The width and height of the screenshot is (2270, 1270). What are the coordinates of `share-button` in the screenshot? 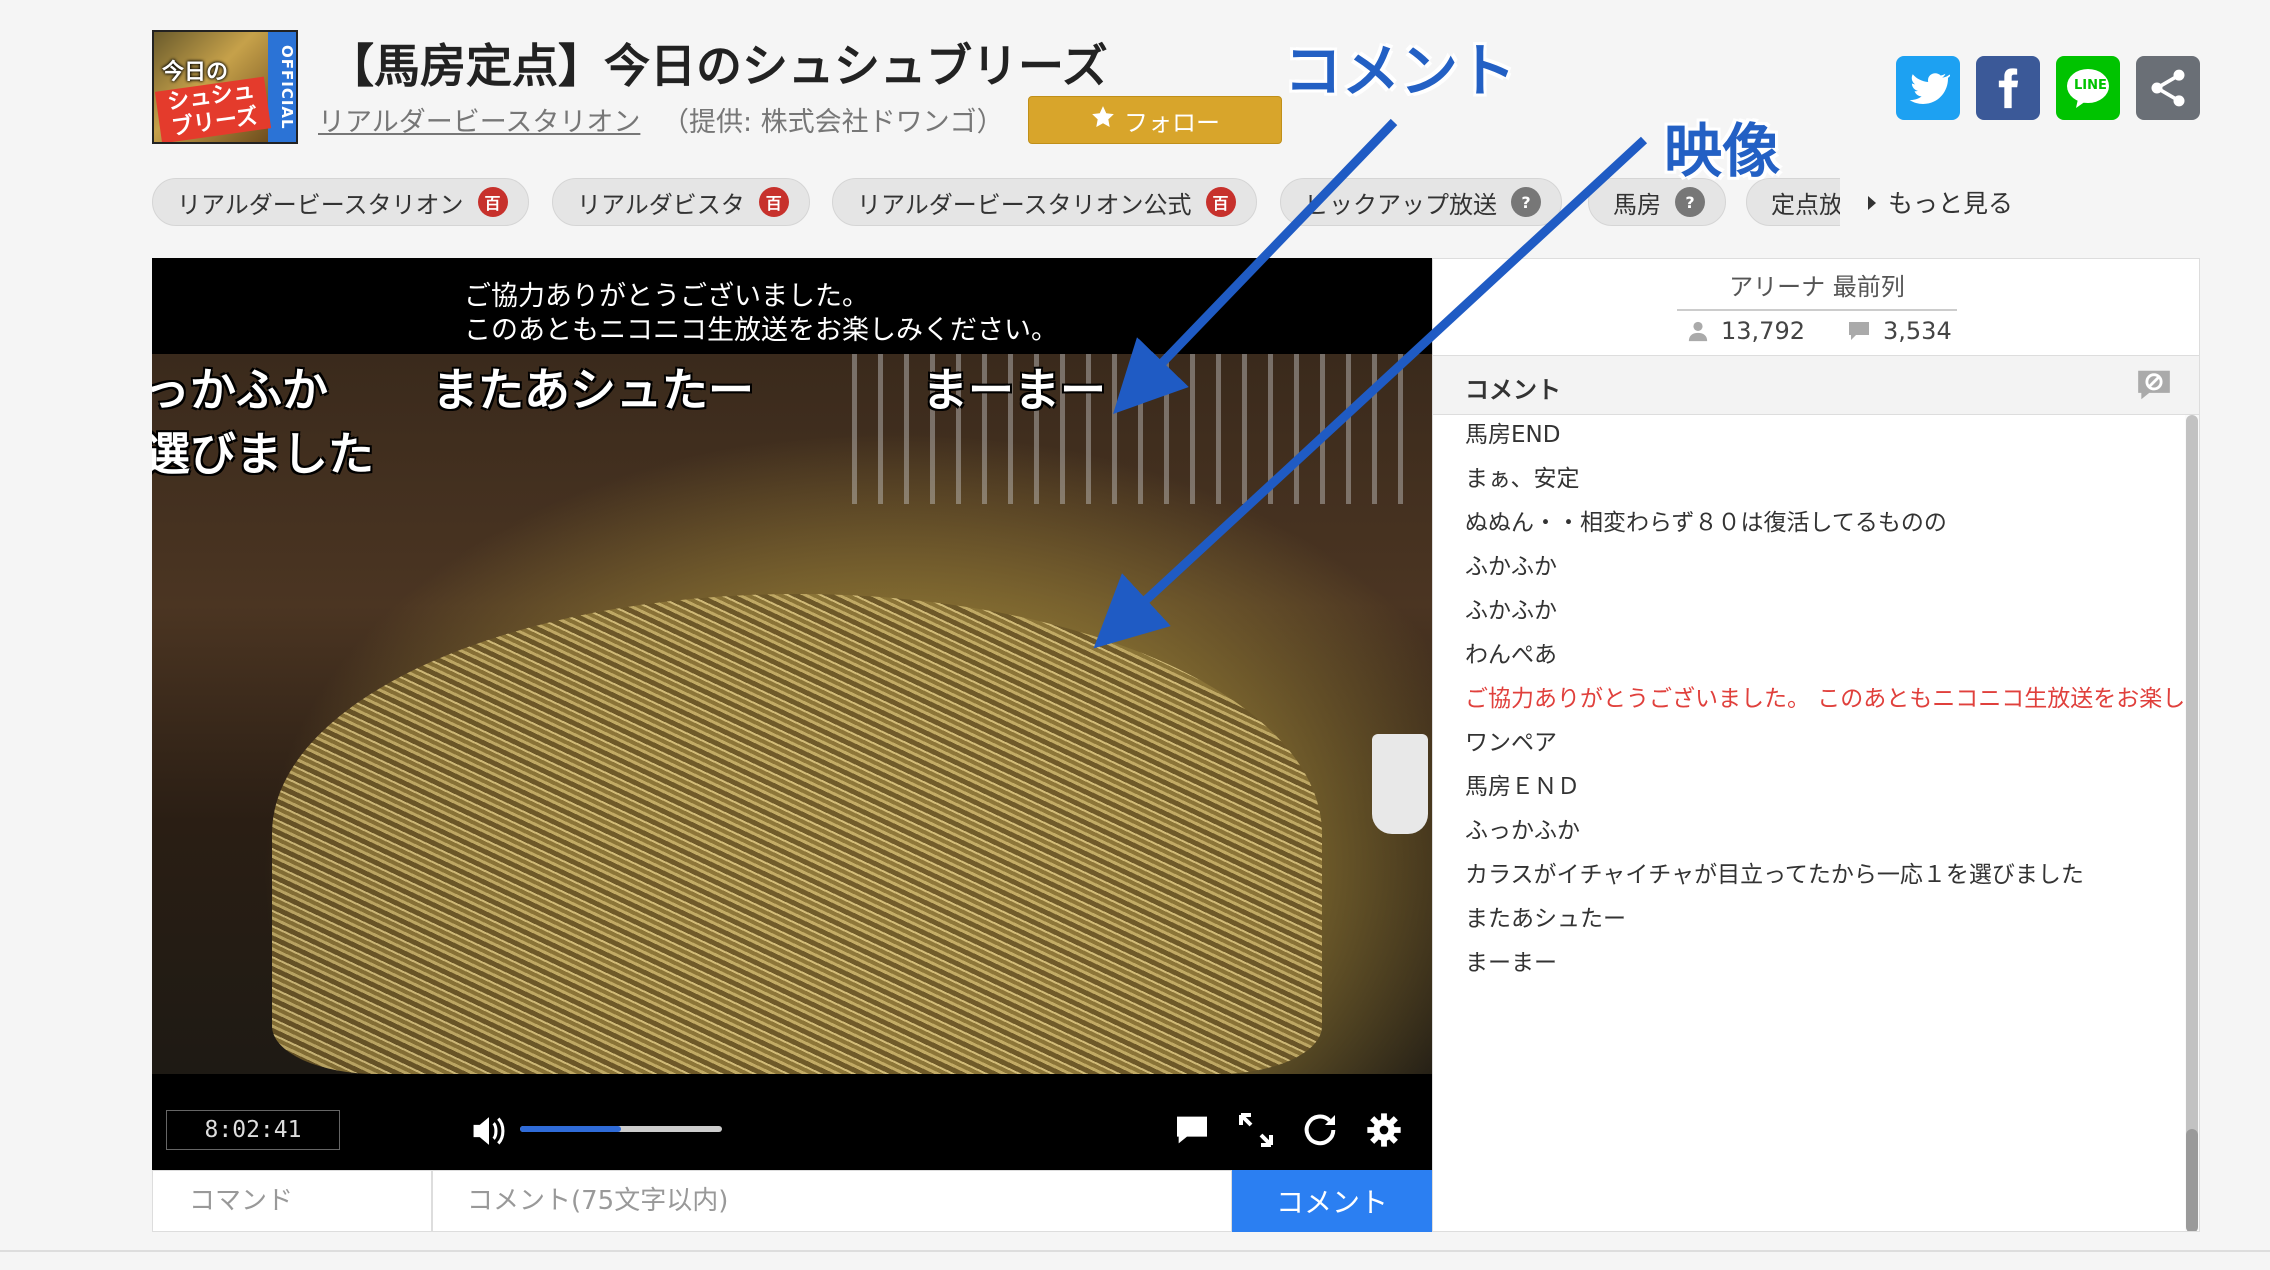 It's located at (2168, 88).